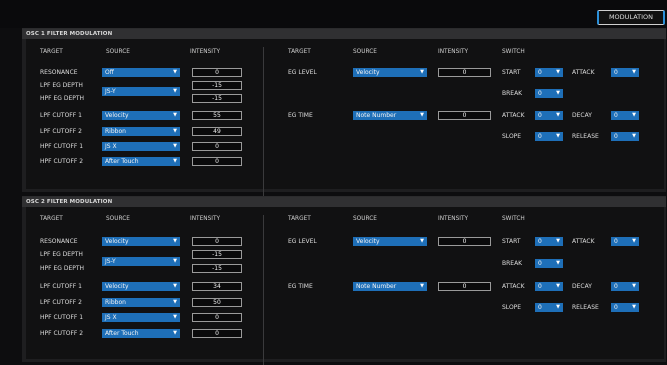 Image resolution: width=667 pixels, height=365 pixels. Describe the element at coordinates (62, 333) in the screenshot. I see `target-hpf-cutoff-2: HPF CUTOFF 2` at that location.